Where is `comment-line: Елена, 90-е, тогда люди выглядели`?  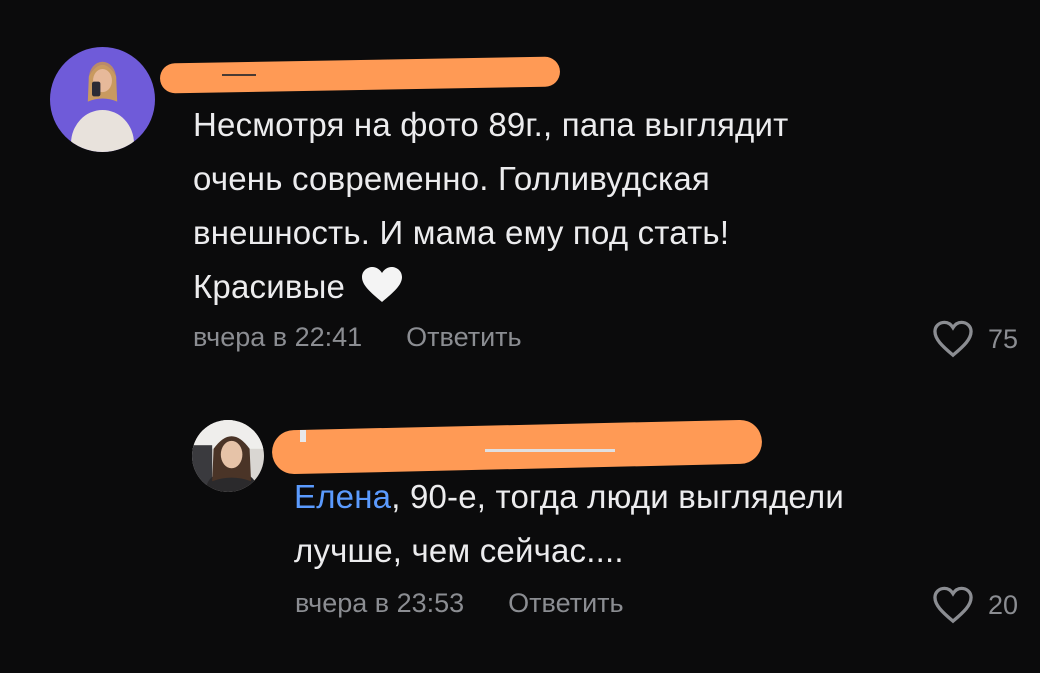
comment-line: Елена, 90-е, тогда люди выглядели is located at coordinates (569, 497).